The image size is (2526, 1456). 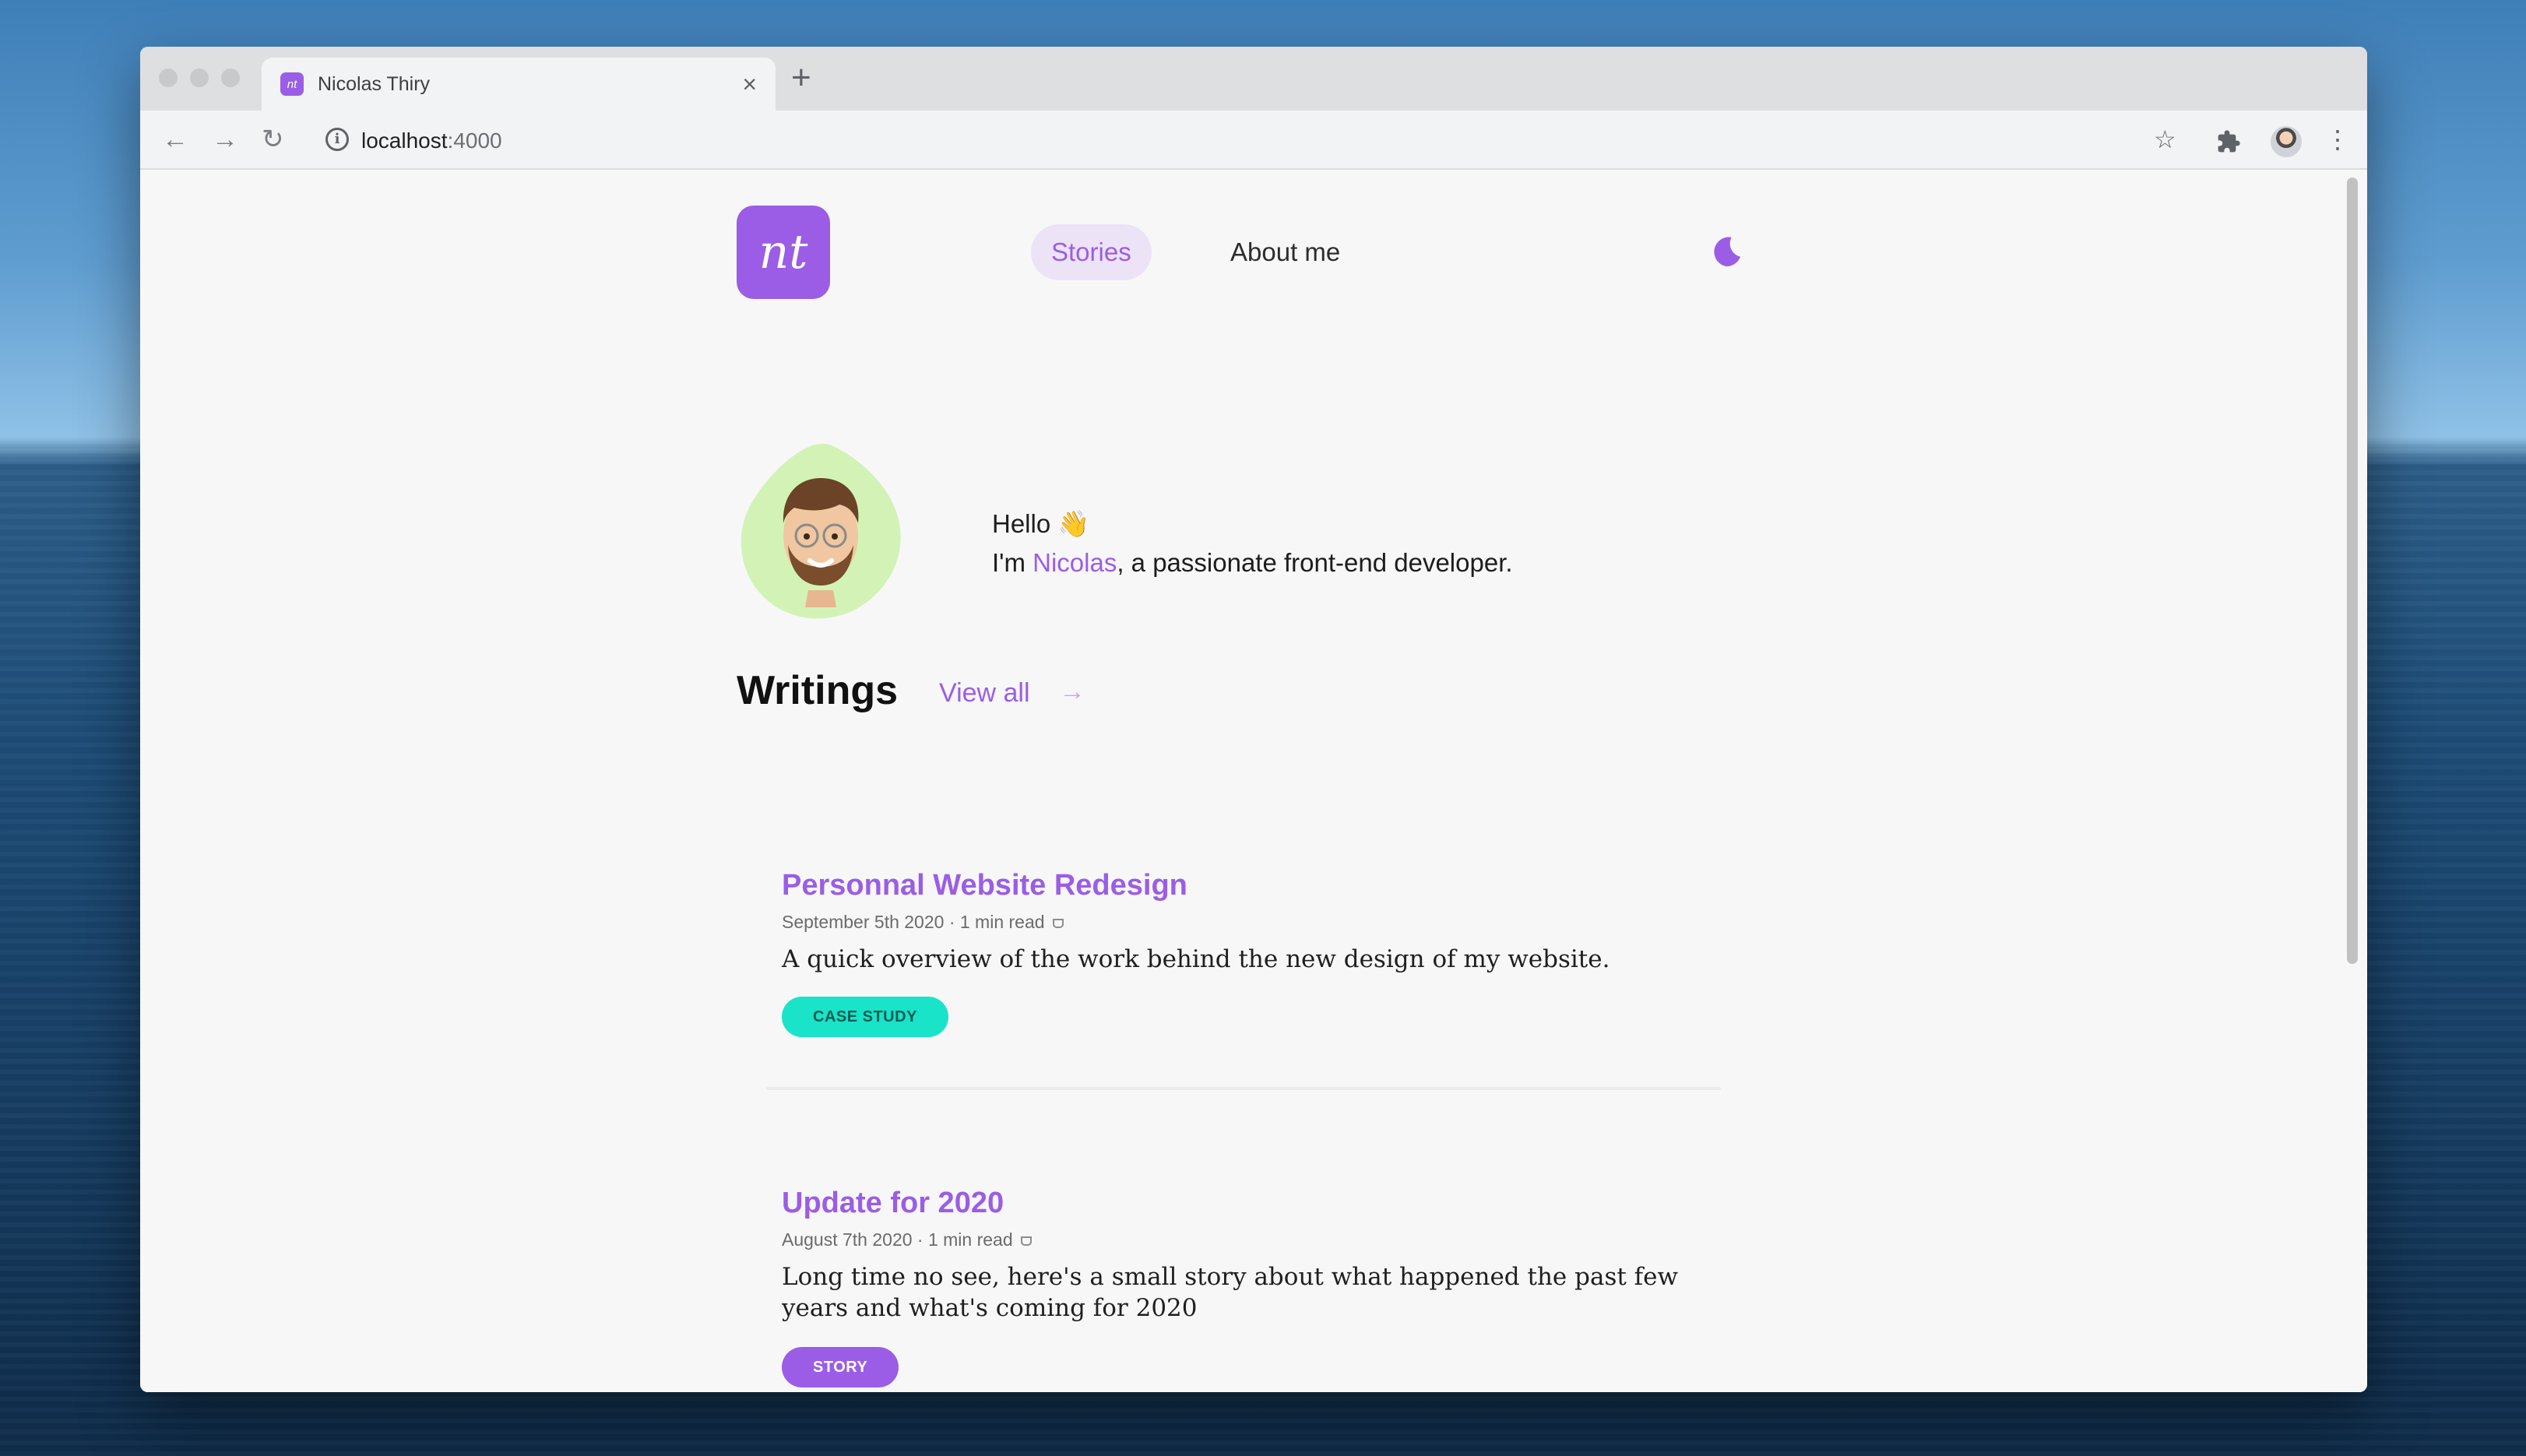 I want to click on star-icon: ☆, so click(x=2165, y=139).